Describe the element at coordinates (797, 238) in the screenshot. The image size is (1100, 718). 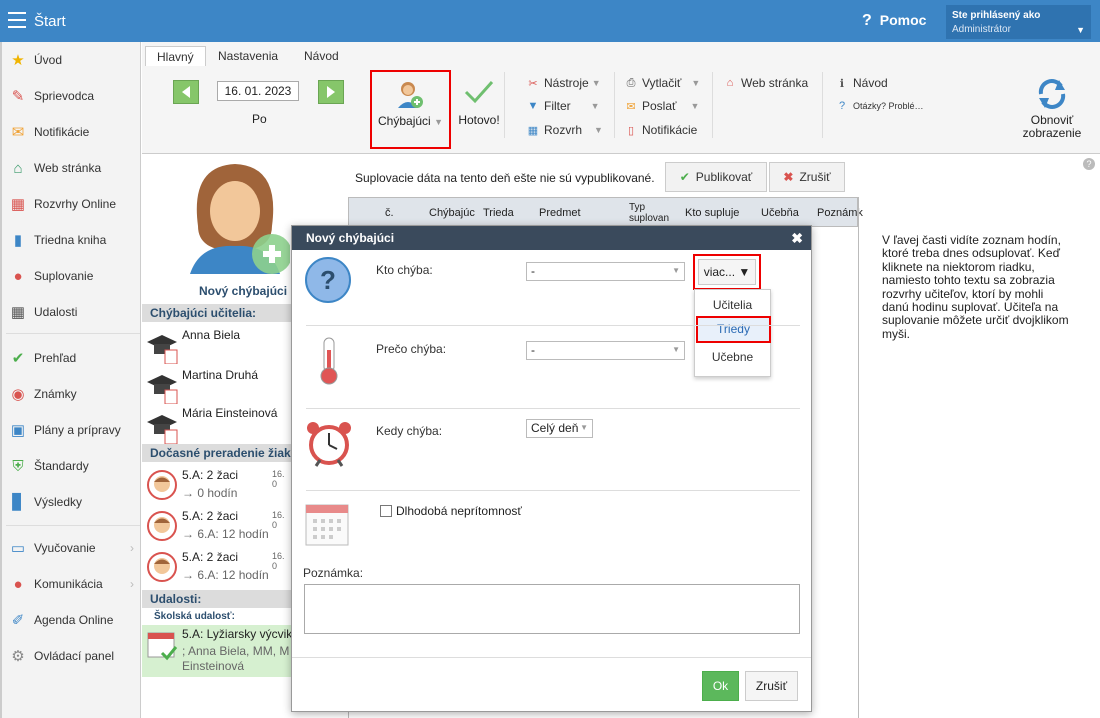
I see `close-icon: ✖` at that location.